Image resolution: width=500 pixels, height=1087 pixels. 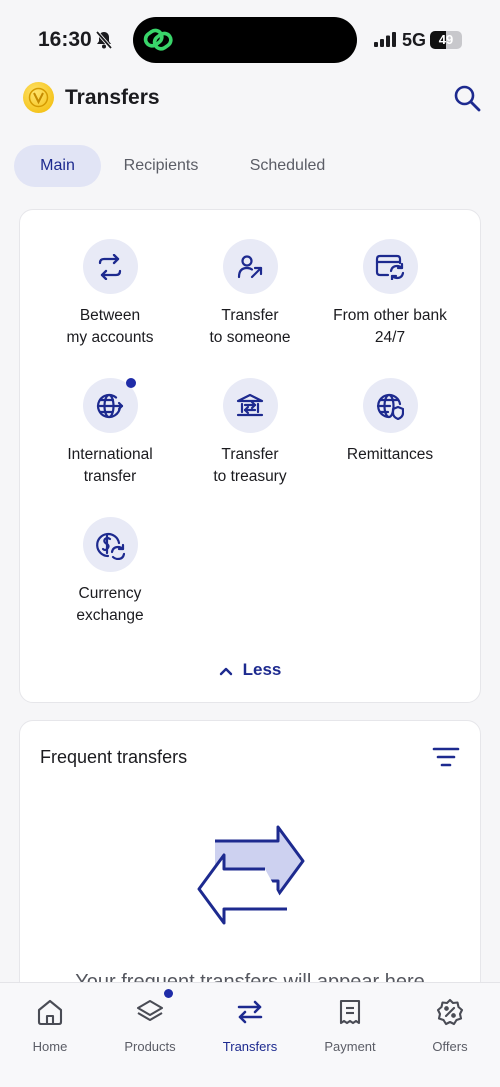 I want to click on home-icon, so click(x=50, y=1012).